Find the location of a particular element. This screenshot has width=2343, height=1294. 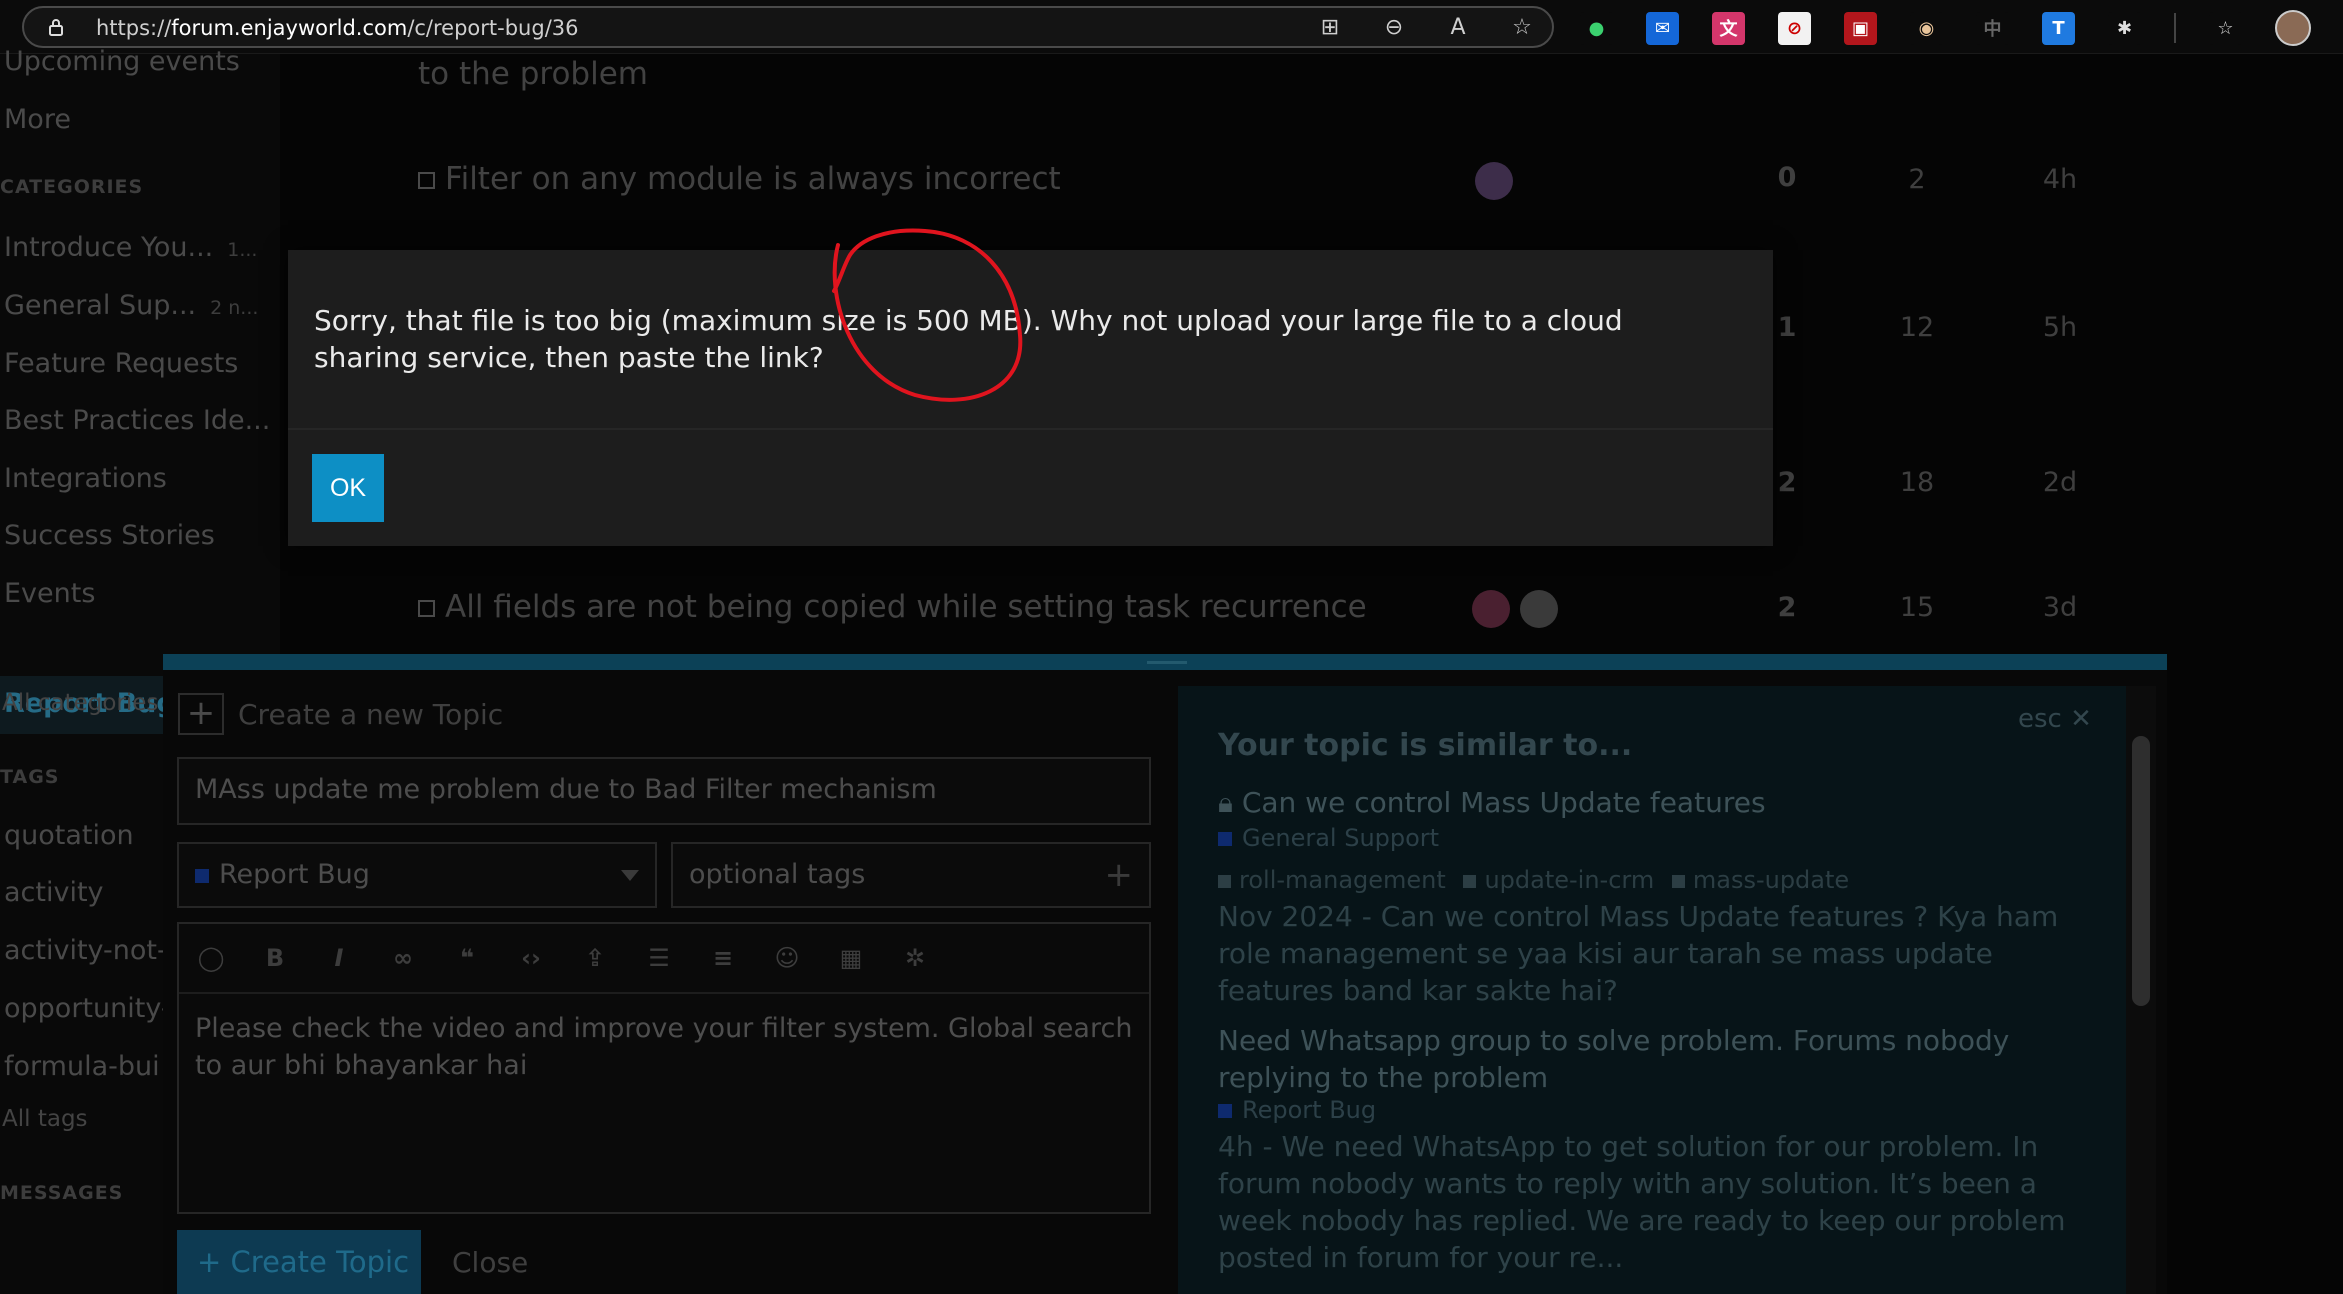

topic-activity: 2d is located at coordinates (2060, 482).